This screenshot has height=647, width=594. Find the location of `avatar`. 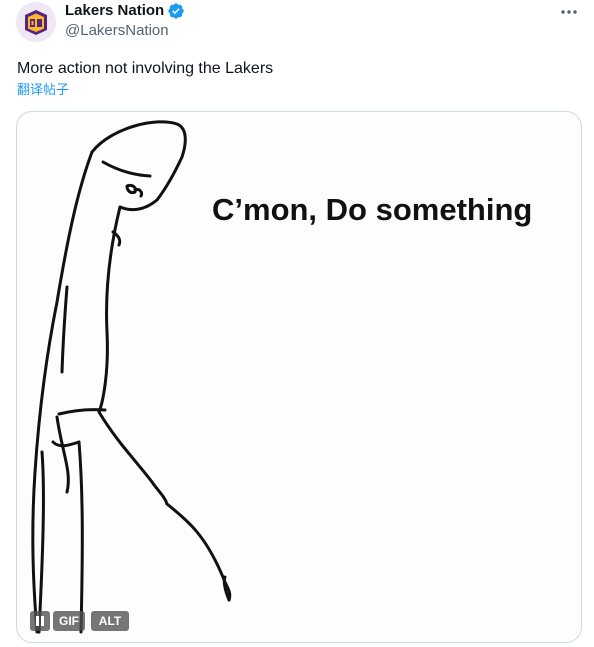

avatar is located at coordinates (36, 22).